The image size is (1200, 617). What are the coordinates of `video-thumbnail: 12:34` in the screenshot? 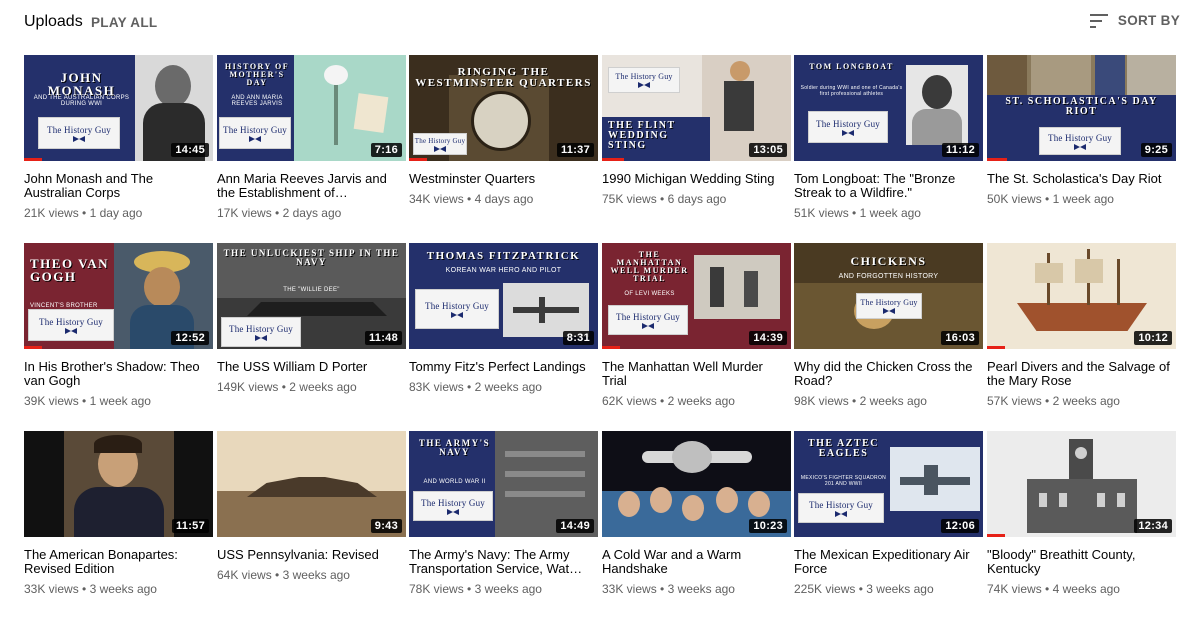 It's located at (1081, 484).